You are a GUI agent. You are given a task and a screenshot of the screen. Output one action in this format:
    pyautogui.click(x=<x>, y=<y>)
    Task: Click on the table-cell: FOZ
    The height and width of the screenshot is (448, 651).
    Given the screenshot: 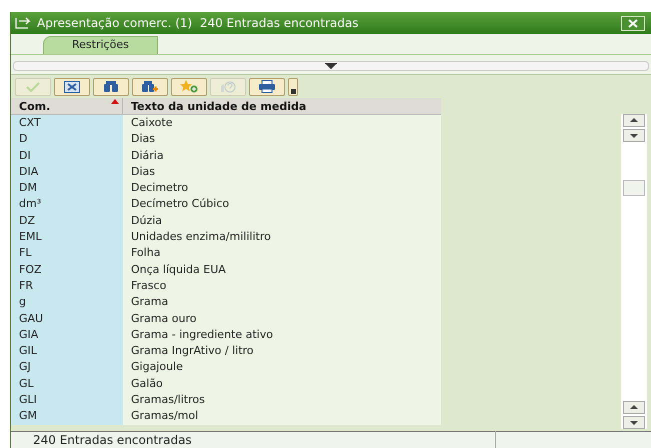 What is the action you would take?
    pyautogui.click(x=67, y=270)
    